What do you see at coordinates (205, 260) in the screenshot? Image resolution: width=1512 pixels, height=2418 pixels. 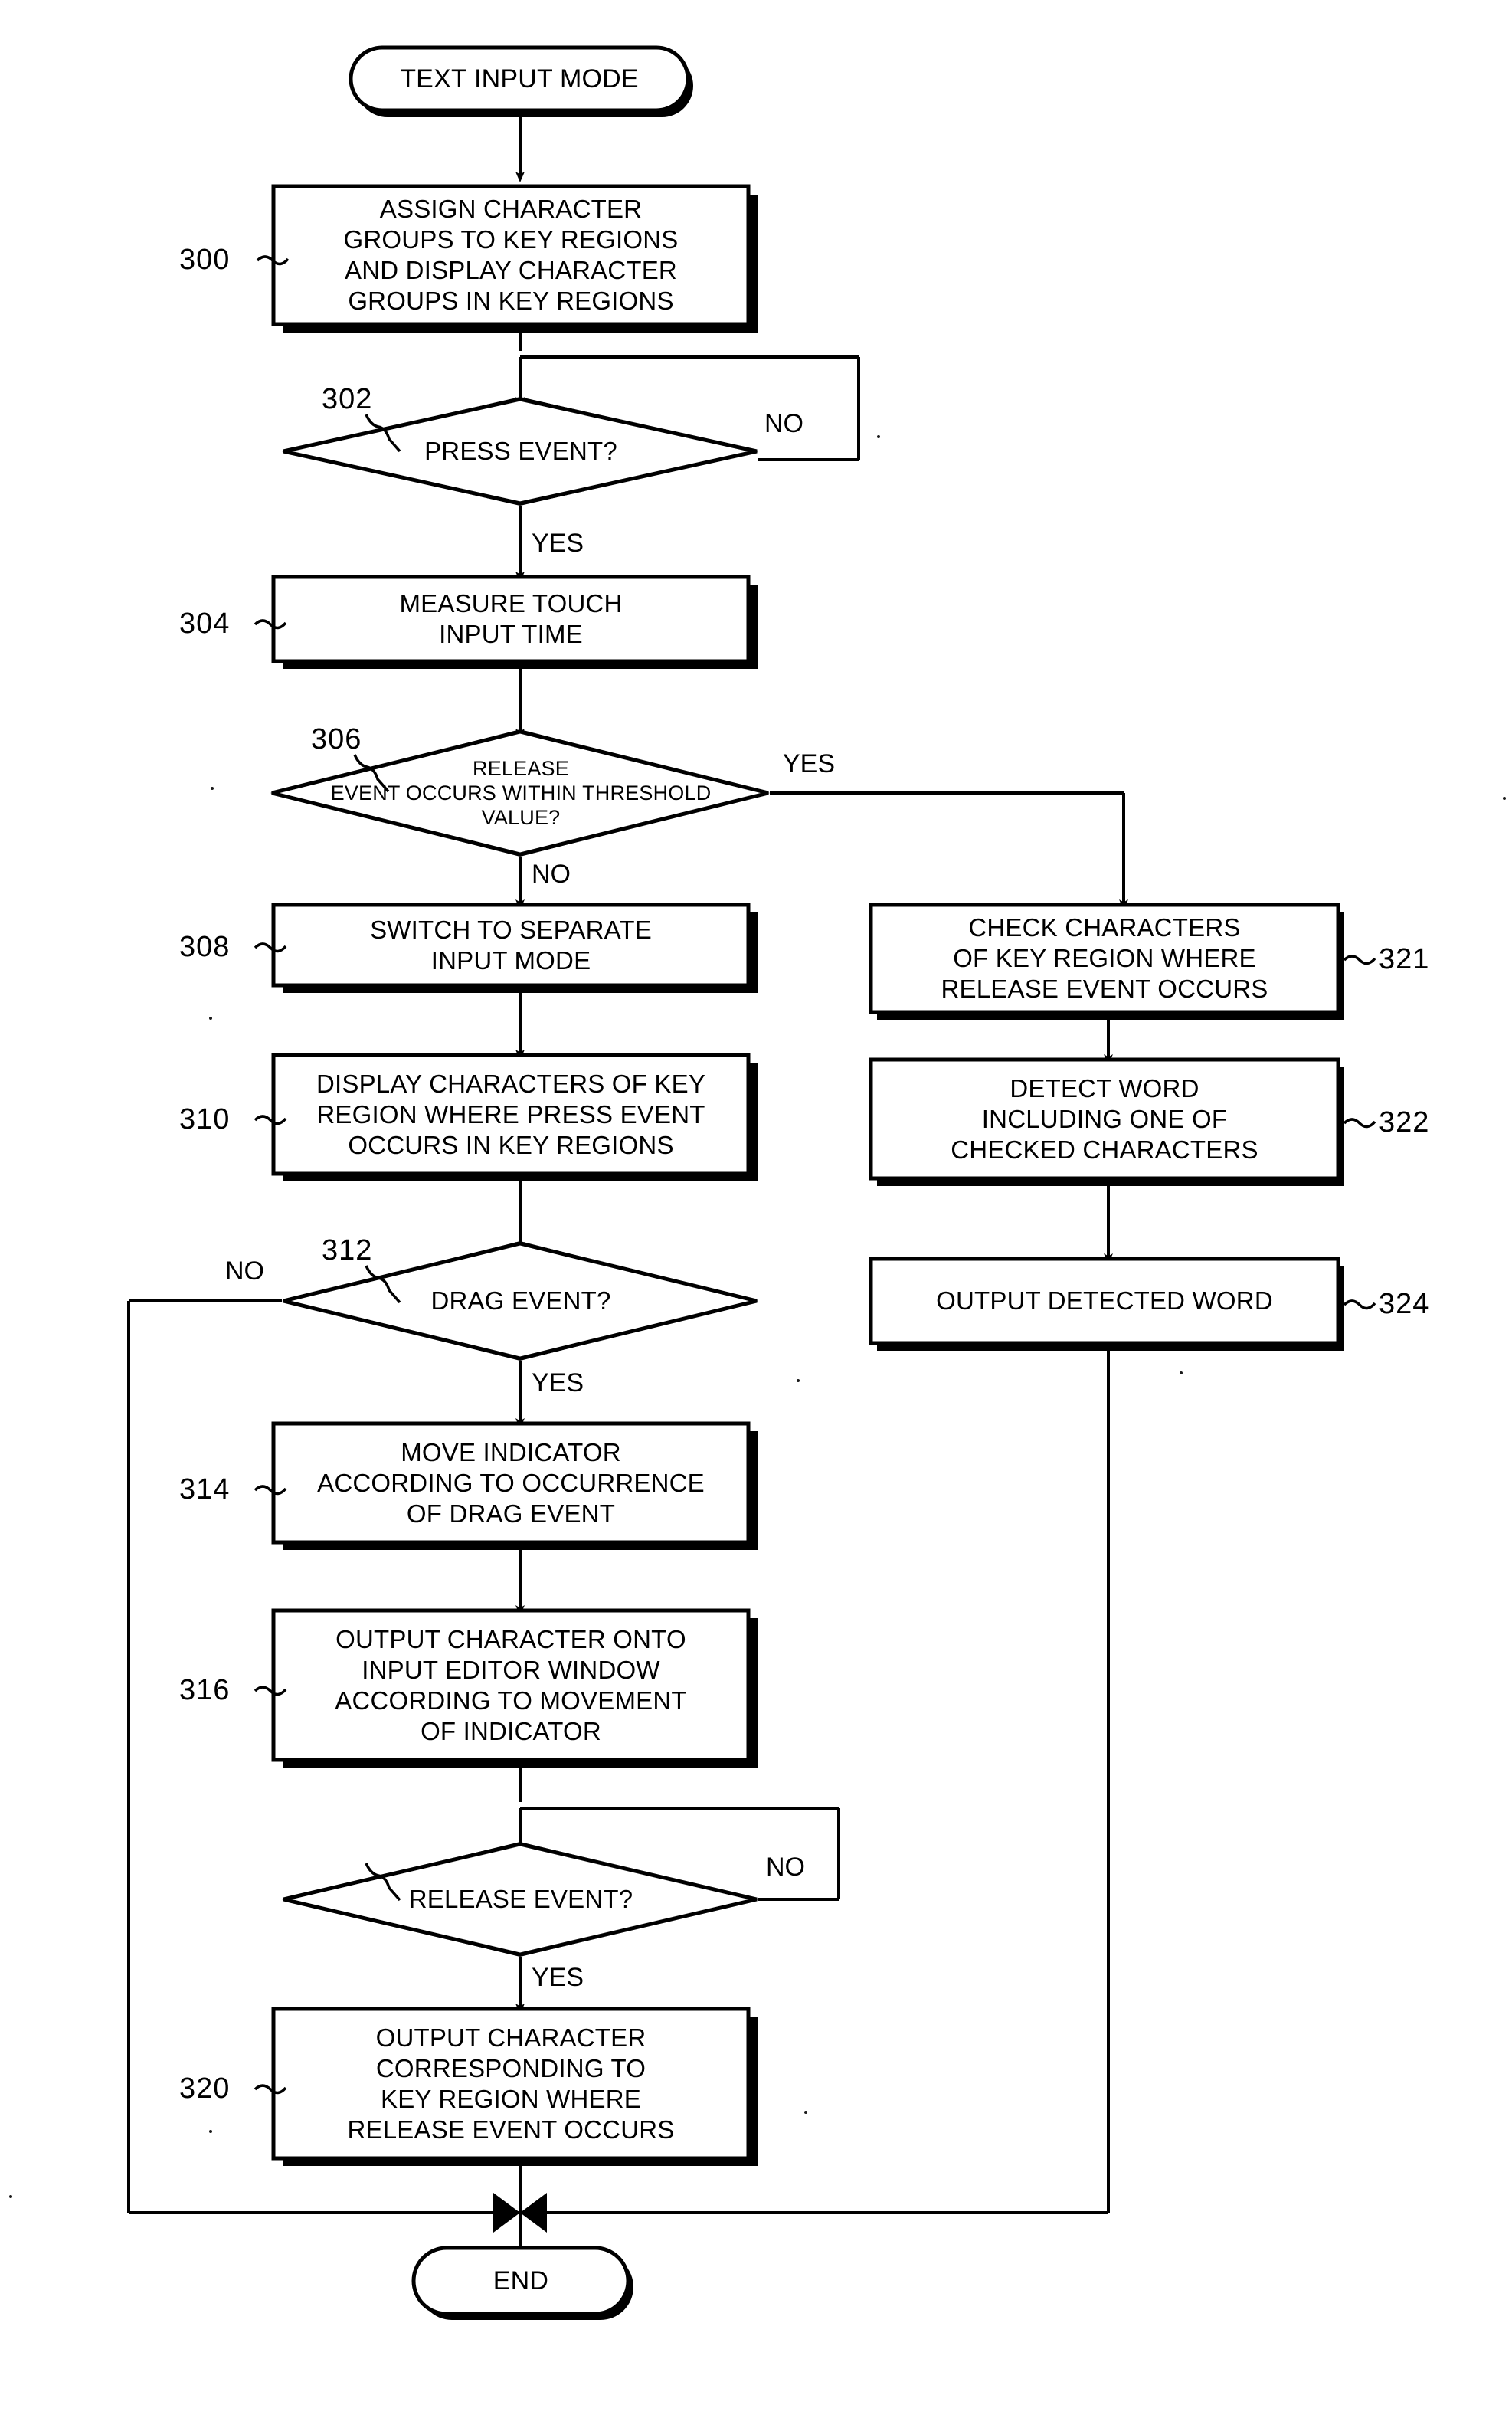 I see `ref-number-300: 300` at bounding box center [205, 260].